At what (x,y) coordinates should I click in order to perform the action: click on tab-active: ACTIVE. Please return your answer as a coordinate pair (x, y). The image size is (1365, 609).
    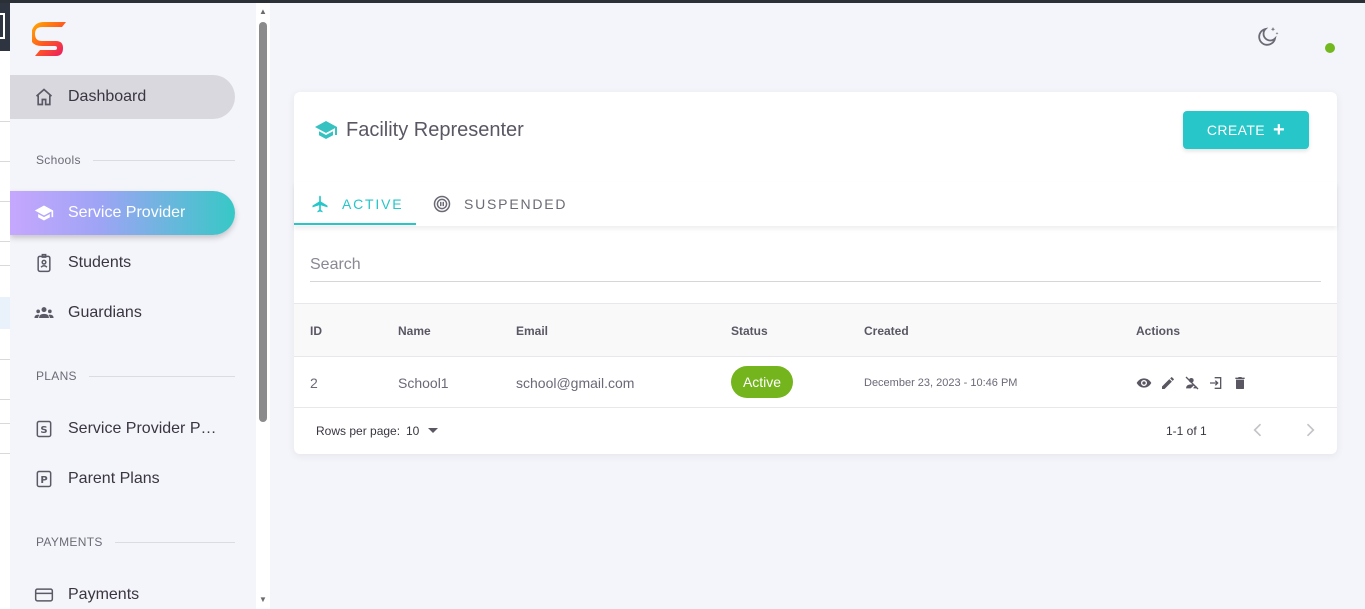
    Looking at the image, I should click on (356, 204).